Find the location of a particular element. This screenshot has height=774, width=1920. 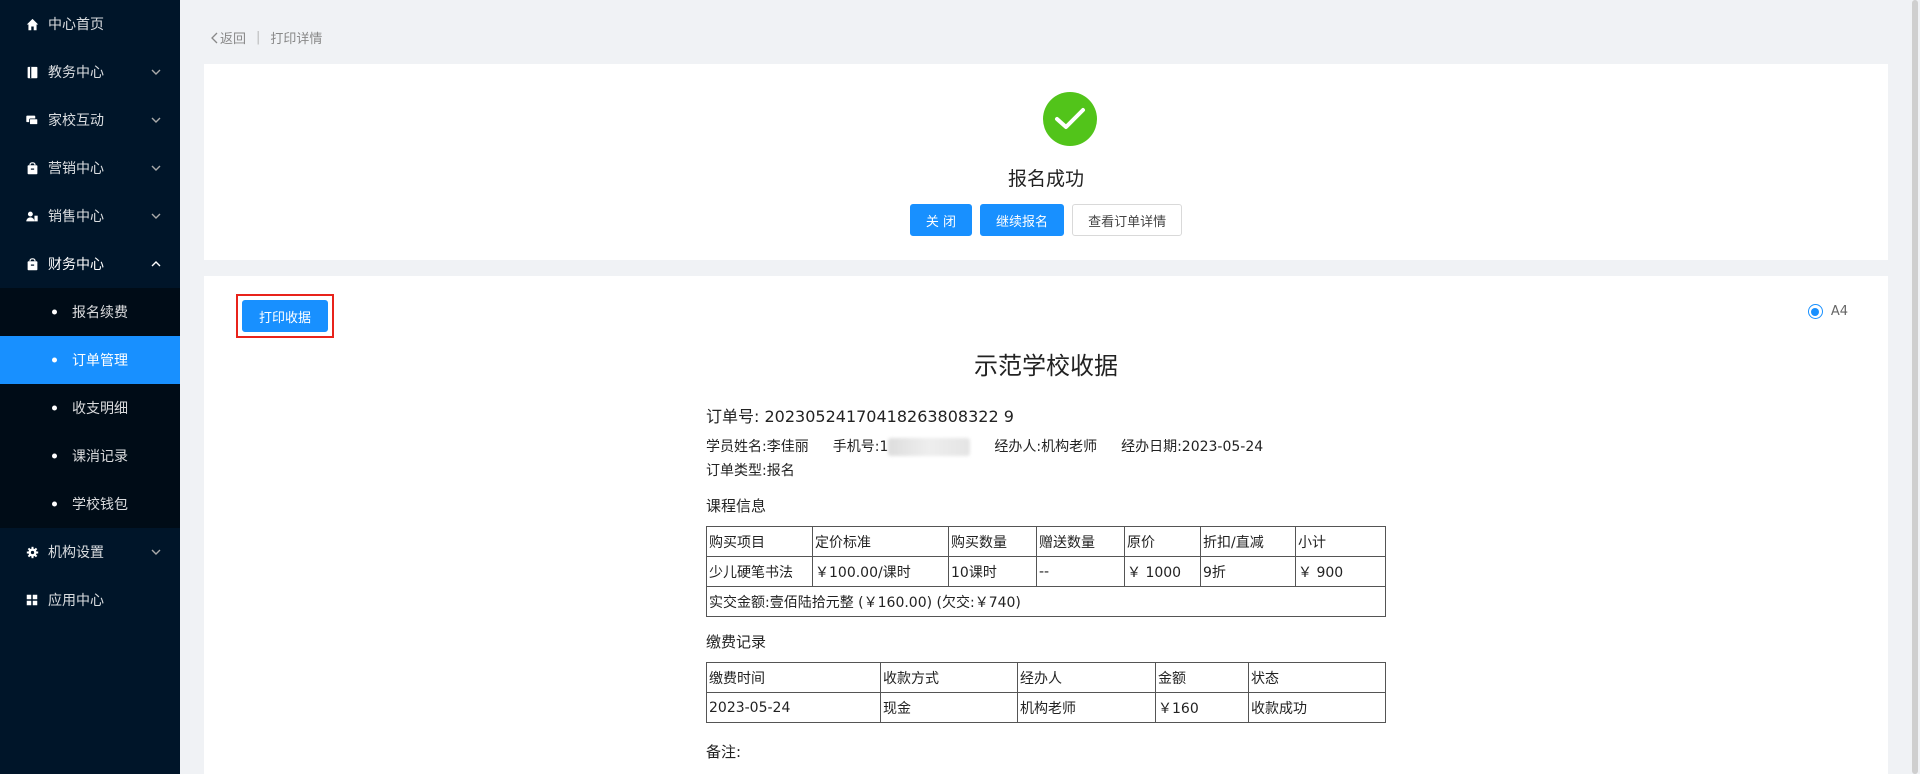

table-cell: 少儿硬笔书法 is located at coordinates (759, 571).